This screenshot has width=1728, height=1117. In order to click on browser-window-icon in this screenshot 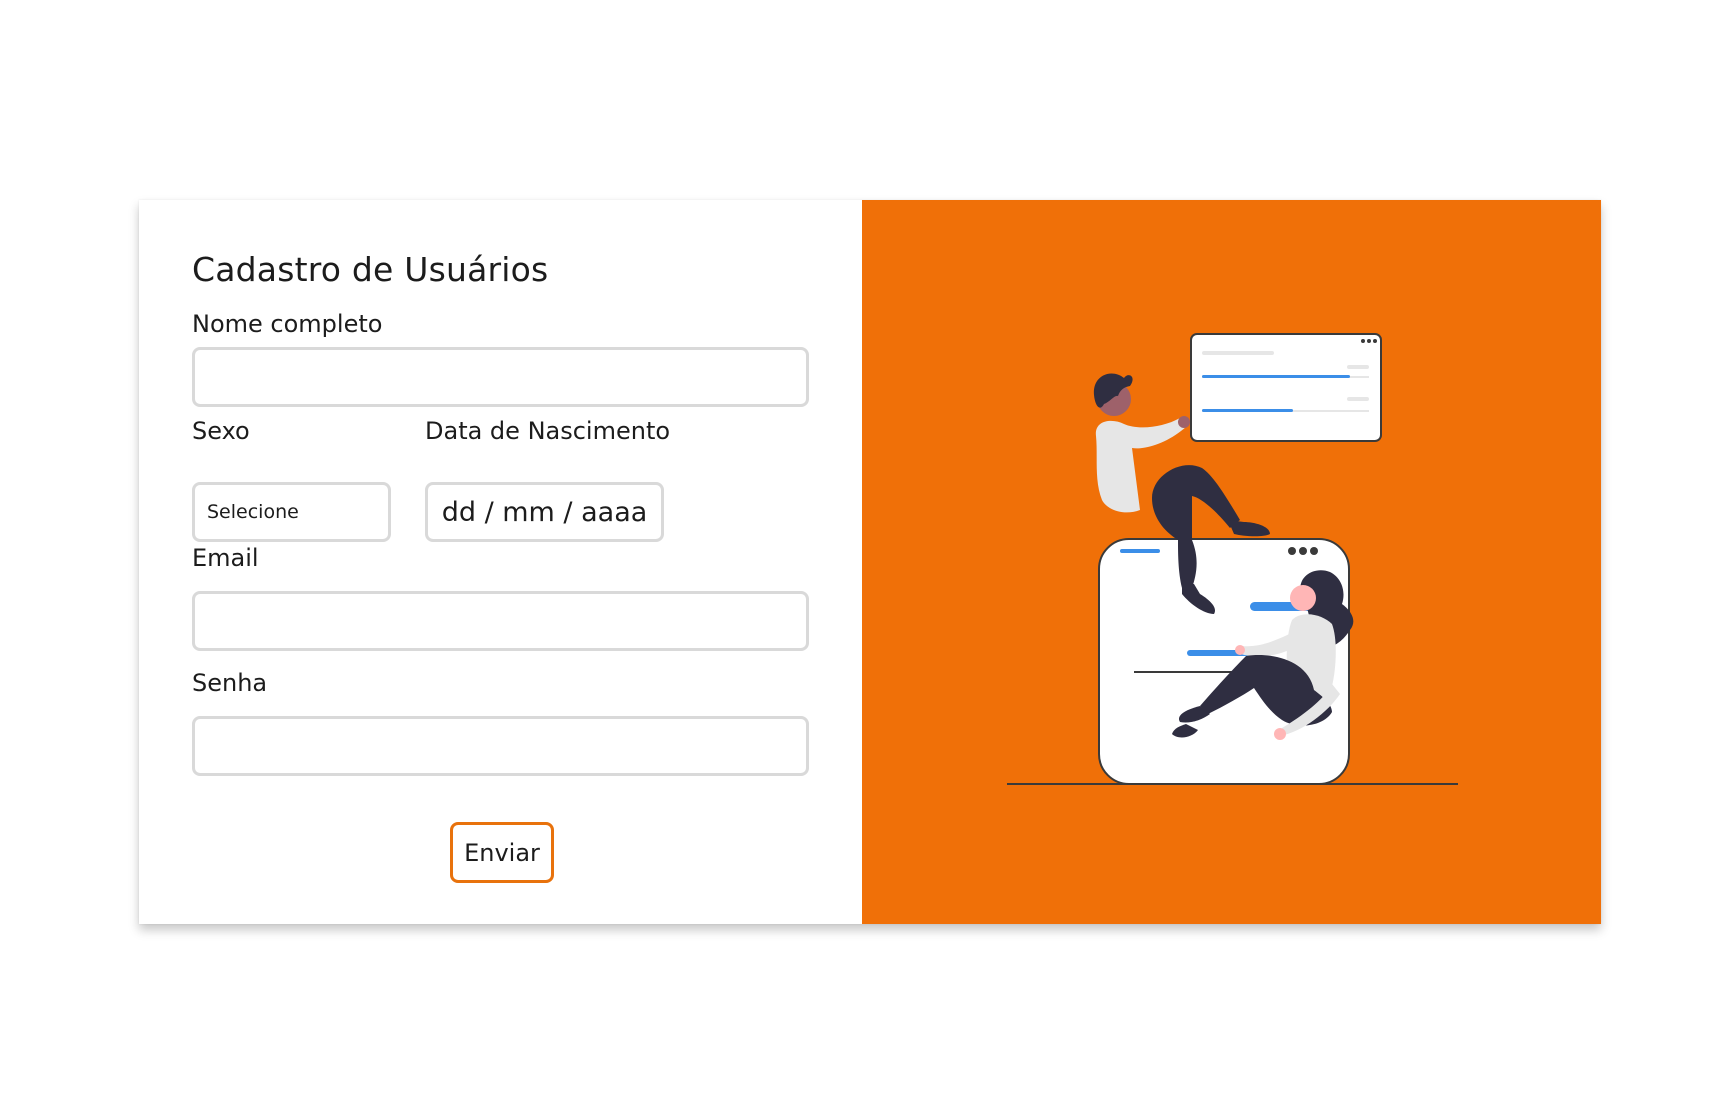, I will do `click(1286, 387)`.